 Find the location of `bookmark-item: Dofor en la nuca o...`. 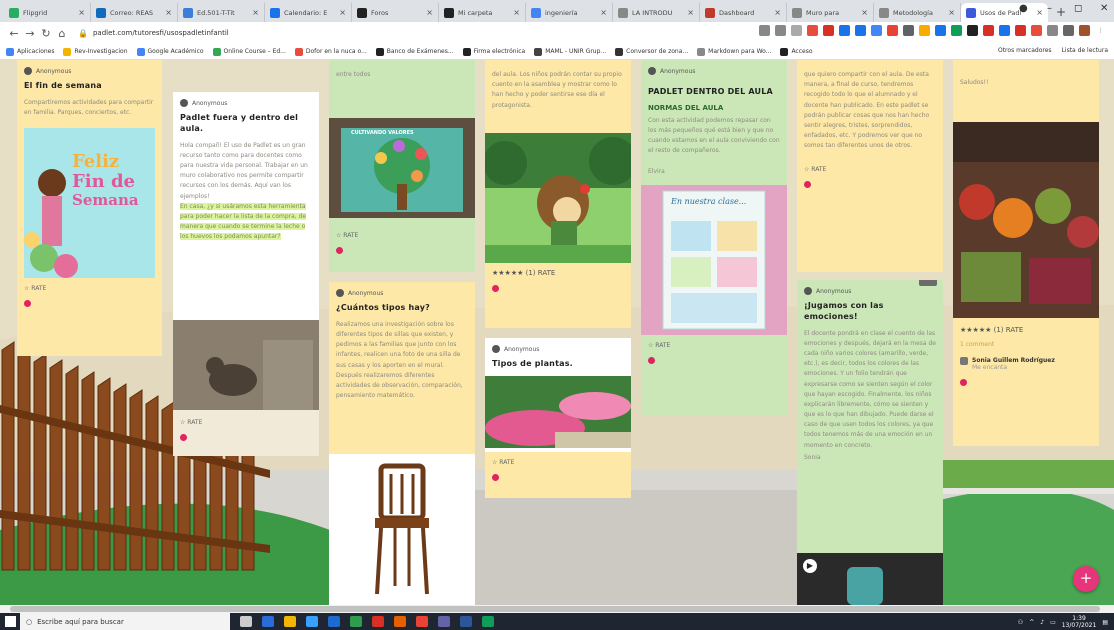

bookmark-item: Dofor en la nuca o... is located at coordinates (330, 51).